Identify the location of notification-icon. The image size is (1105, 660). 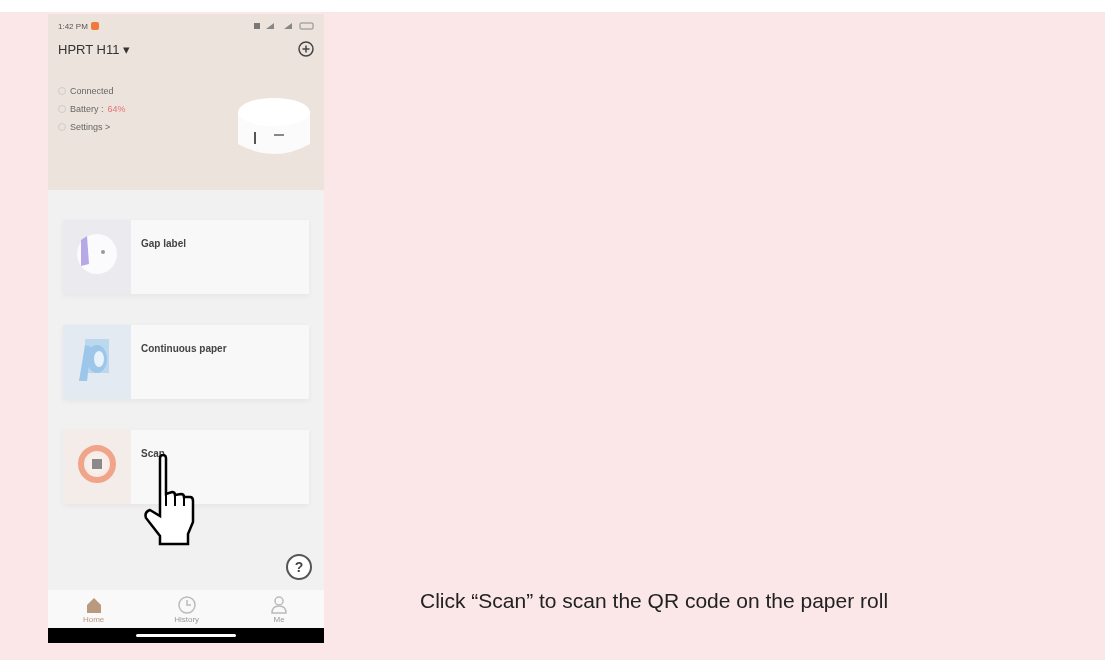
(94, 26).